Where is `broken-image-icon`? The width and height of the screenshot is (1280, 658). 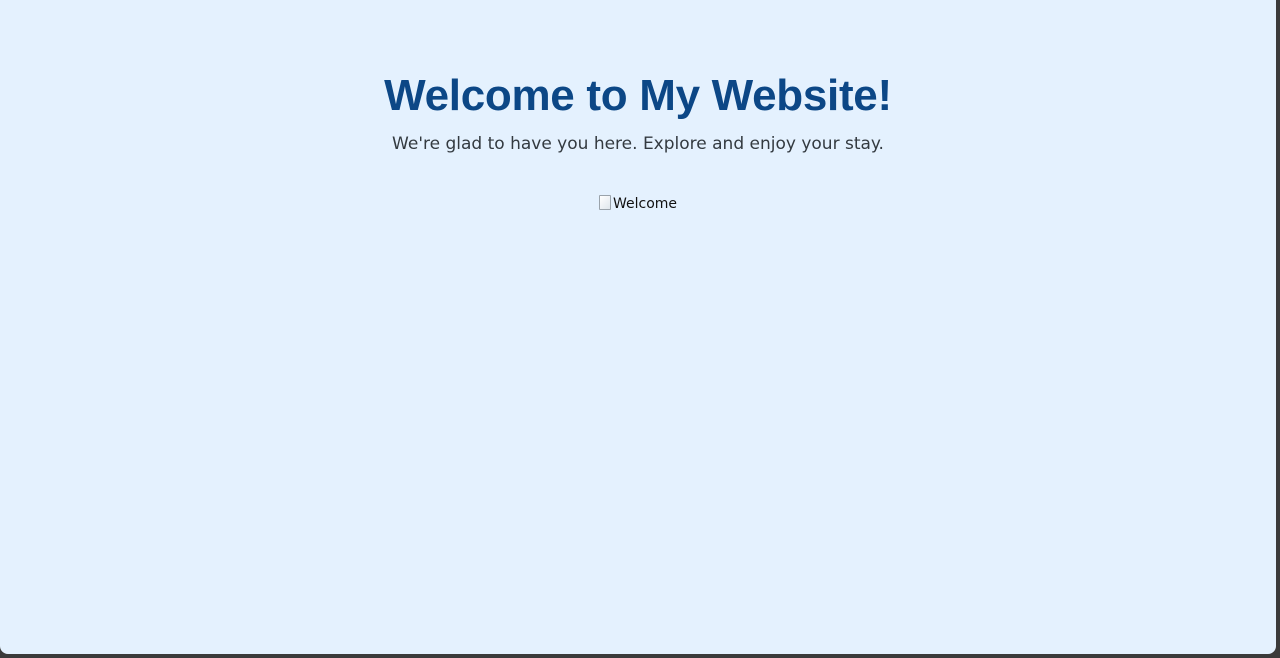
broken-image-icon is located at coordinates (604, 202).